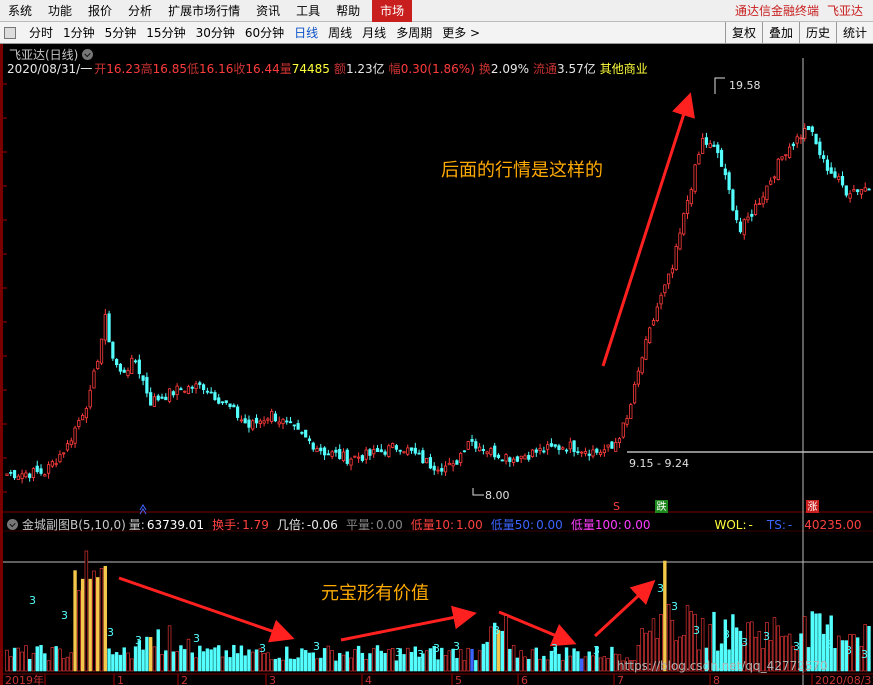  I want to click on menu-help: 帮助, so click(348, 11).